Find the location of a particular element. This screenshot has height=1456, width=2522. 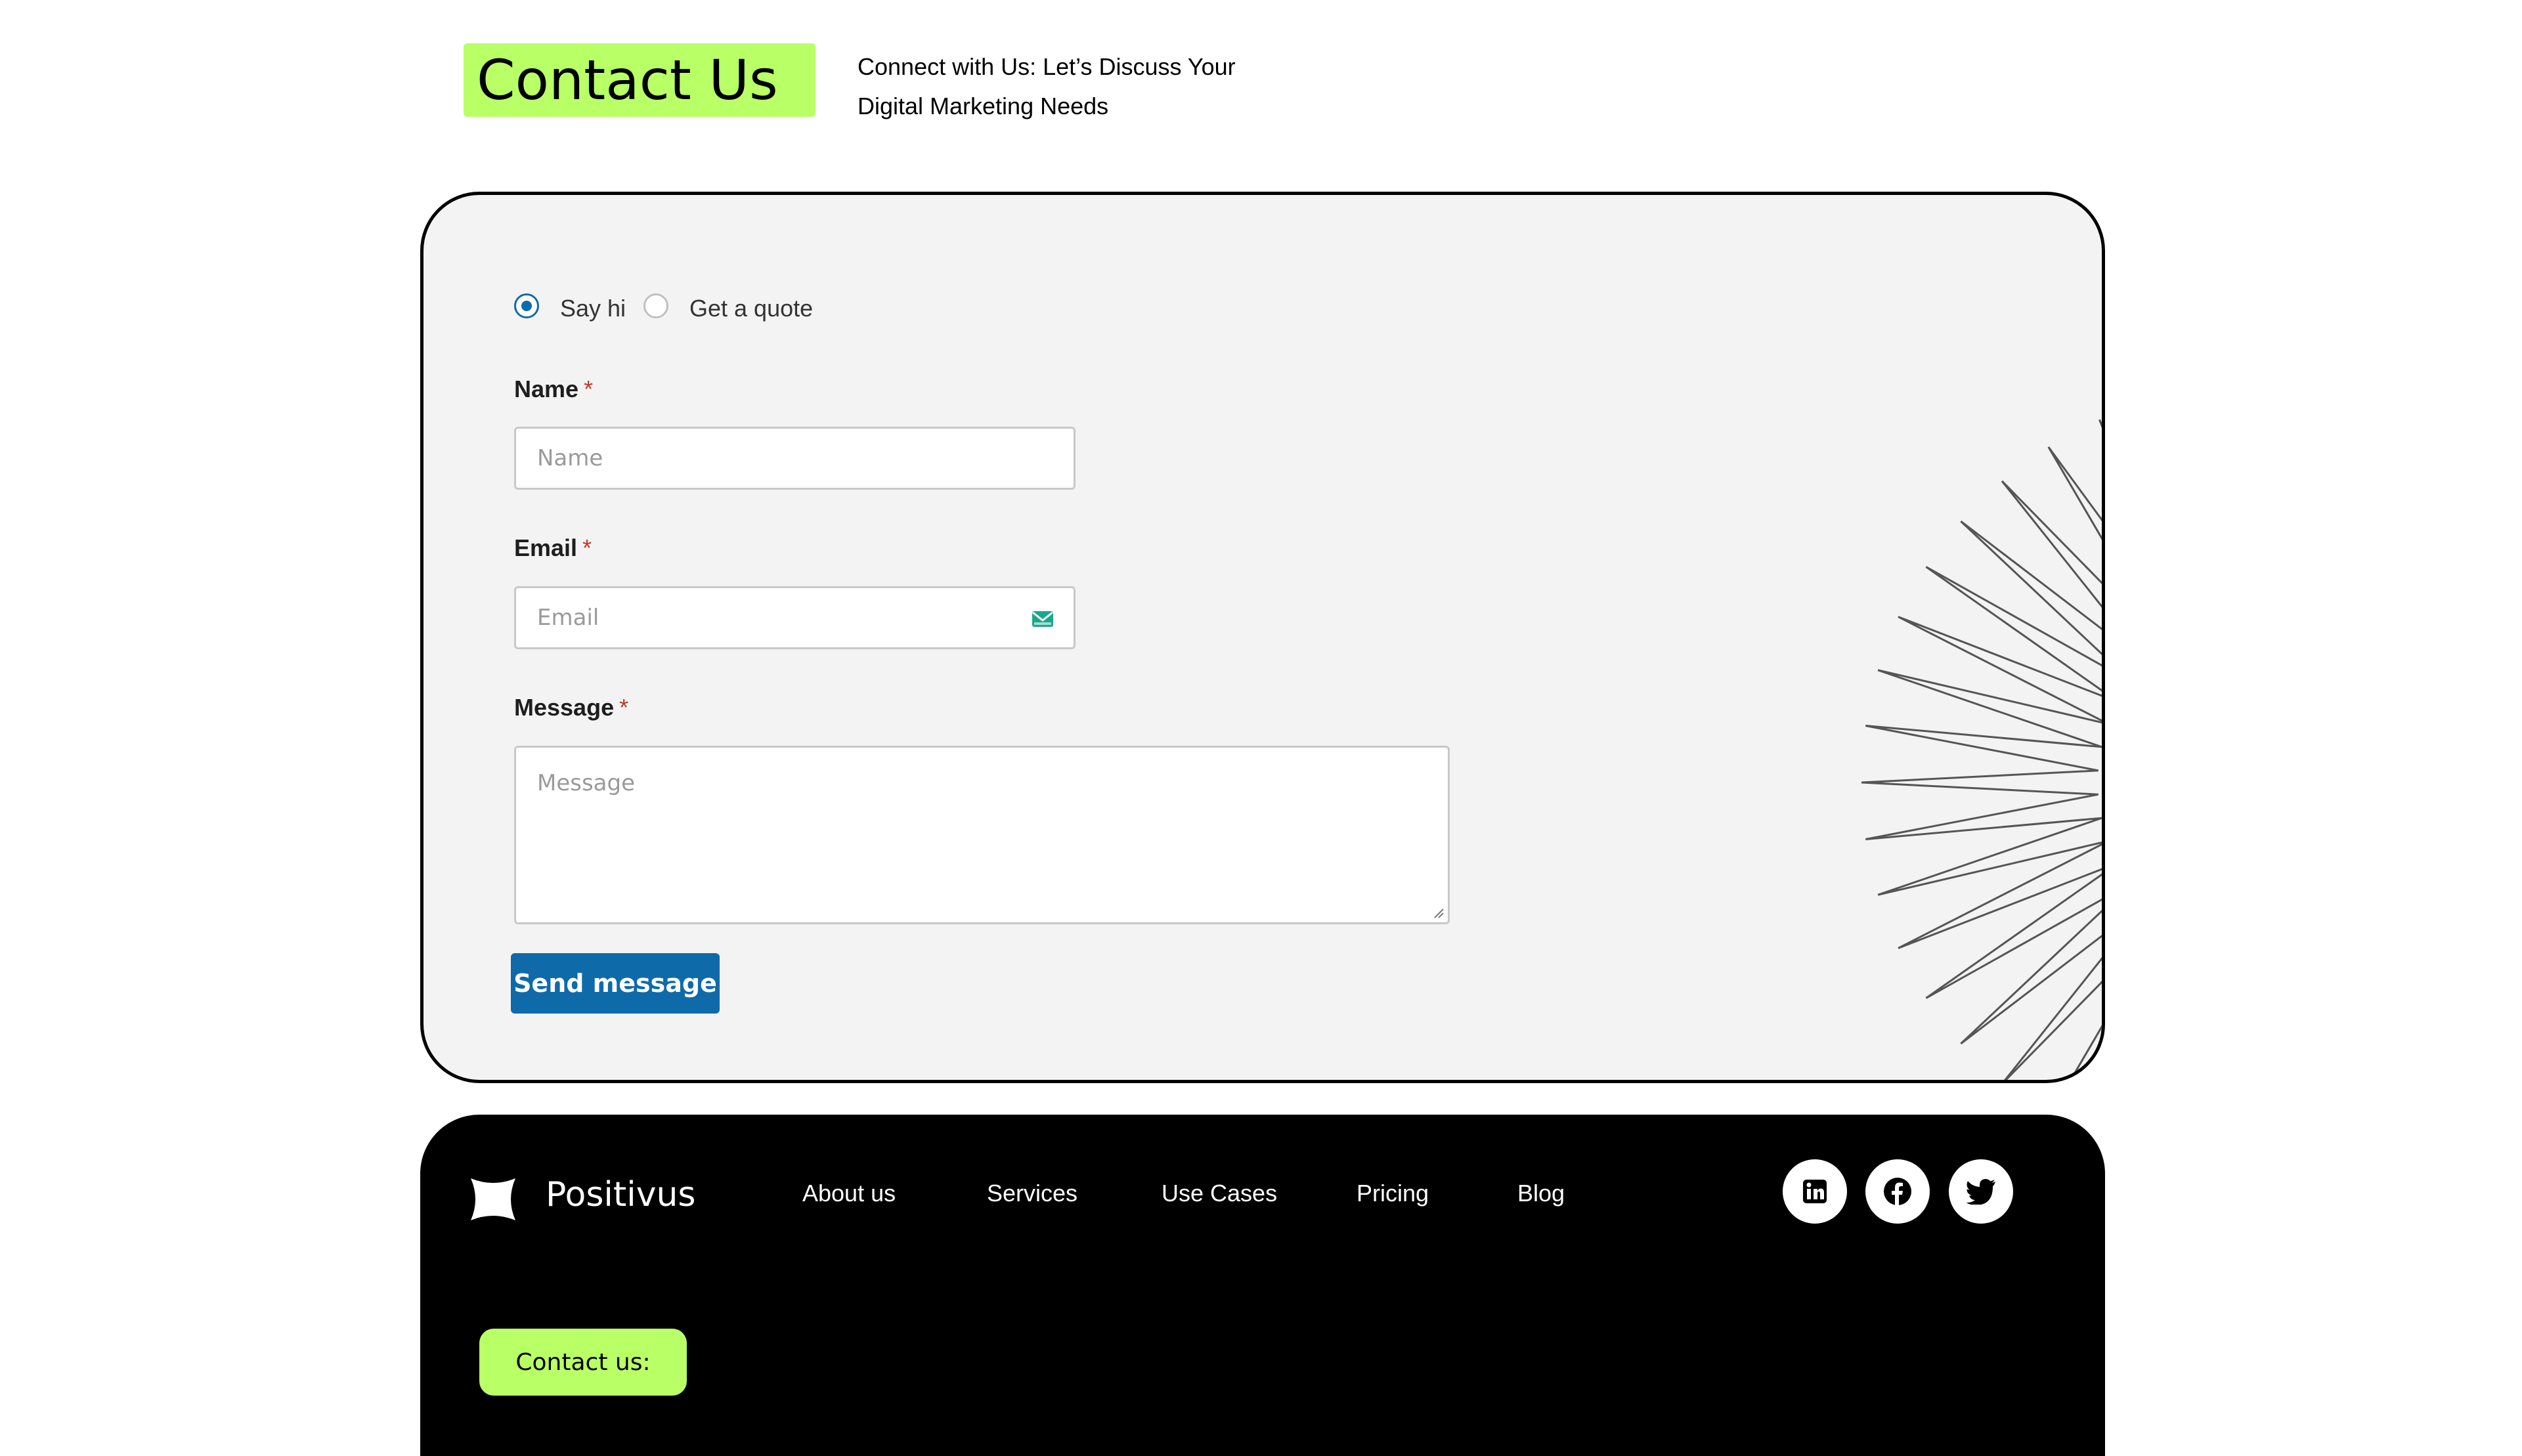

get-quote-label: Get a quote is located at coordinates (751, 308).